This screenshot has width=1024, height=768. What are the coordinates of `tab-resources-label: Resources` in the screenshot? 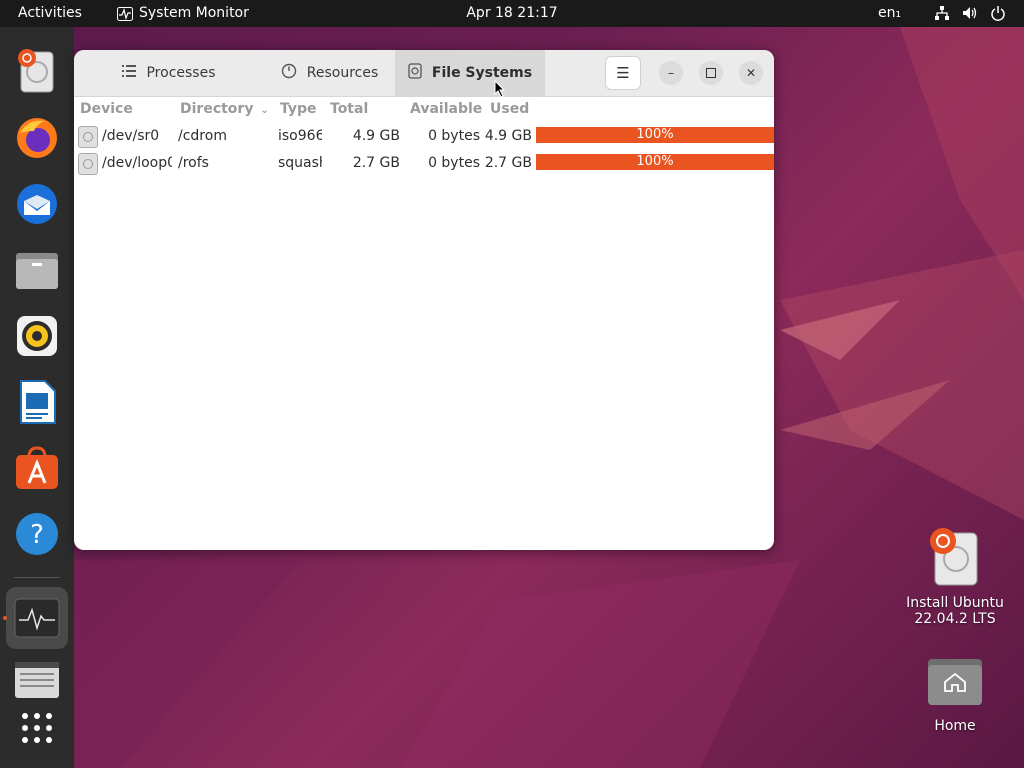 It's located at (342, 73).